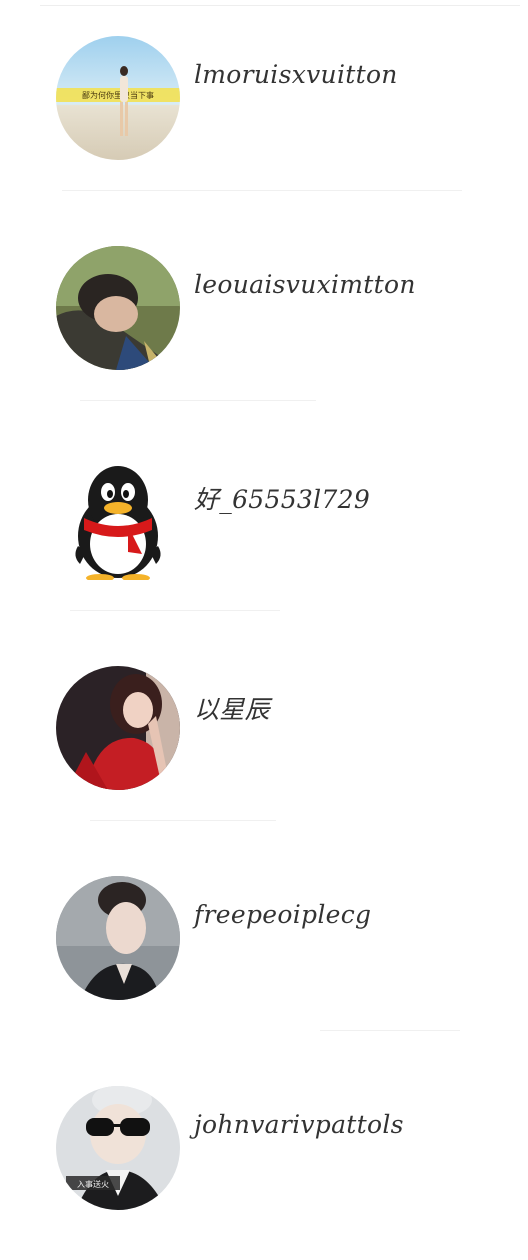  Describe the element at coordinates (296, 74) in the screenshot. I see `contact-name: lmoruisxvuitton` at that location.